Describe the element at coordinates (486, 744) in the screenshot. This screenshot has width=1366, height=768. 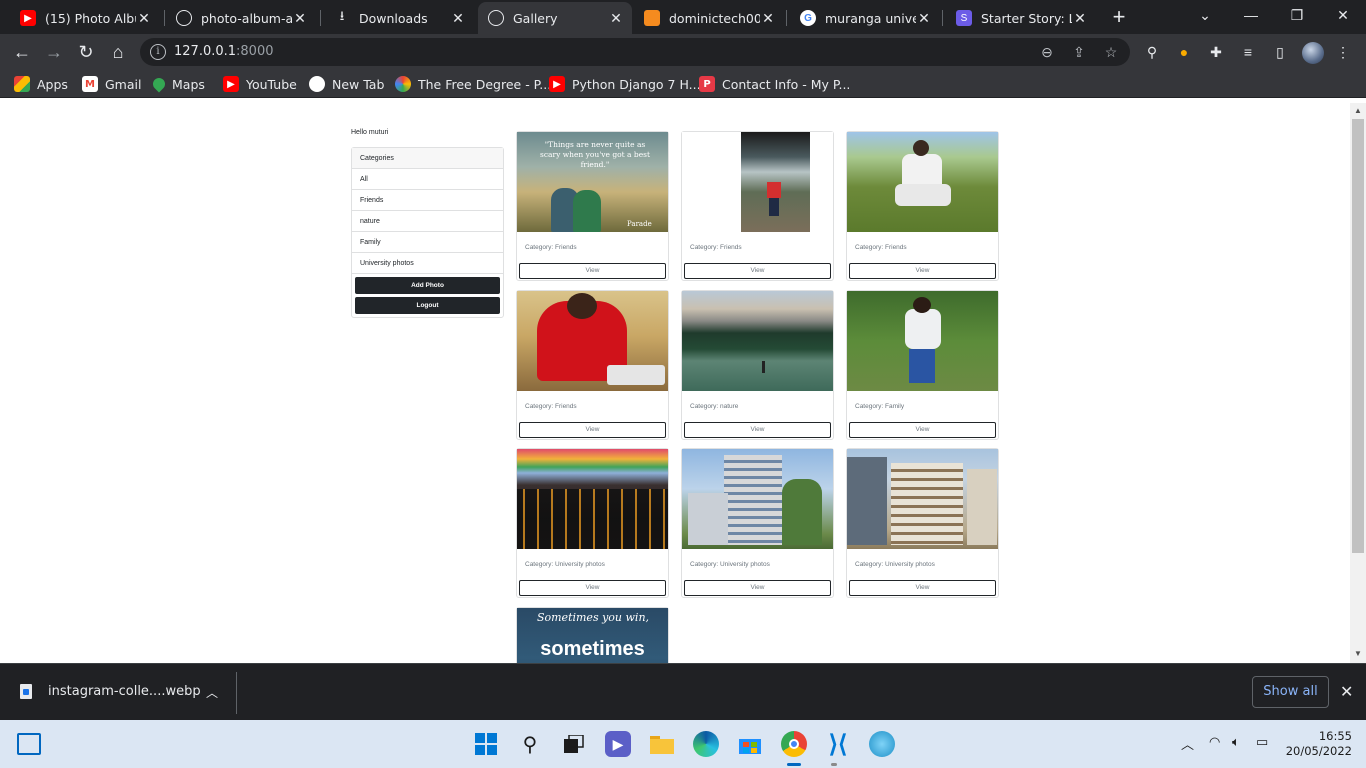
I see `start-icon` at that location.